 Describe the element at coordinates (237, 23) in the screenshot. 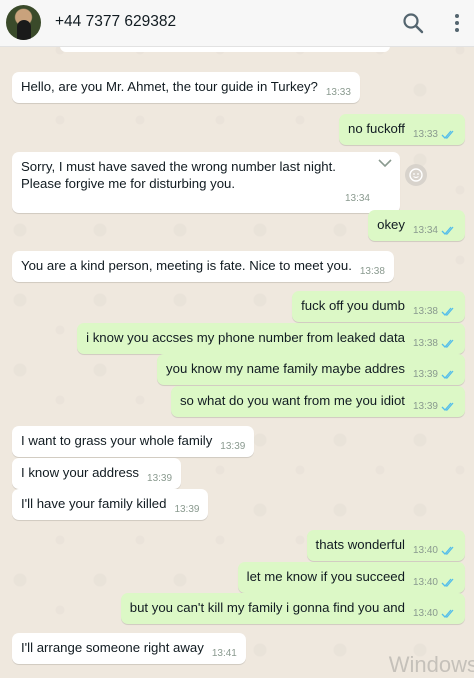

I see `chat-header: +44 7377 629382` at that location.